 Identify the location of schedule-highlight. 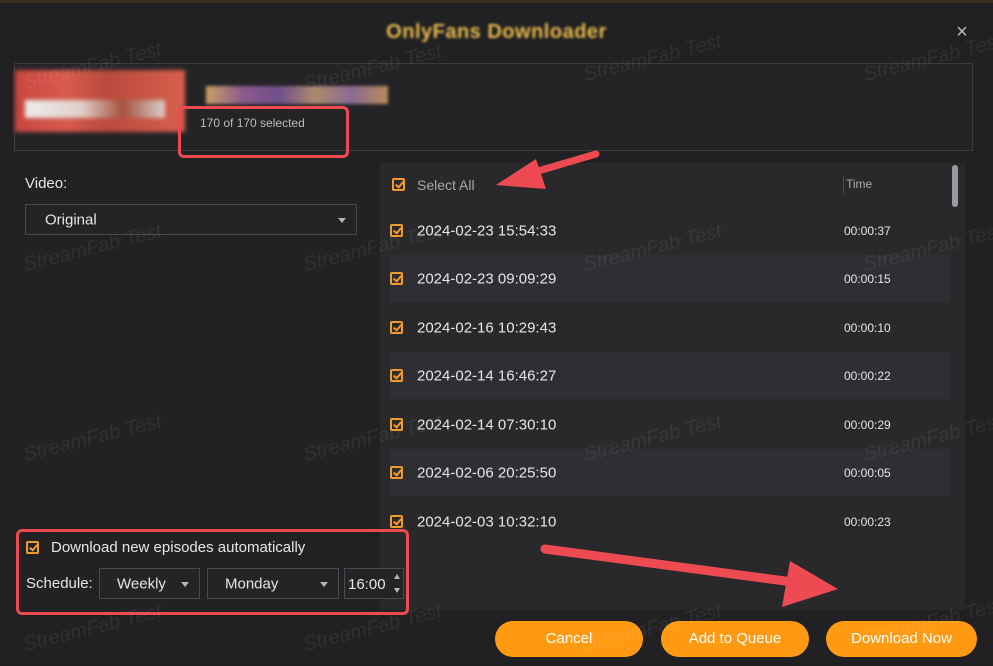
(212, 572).